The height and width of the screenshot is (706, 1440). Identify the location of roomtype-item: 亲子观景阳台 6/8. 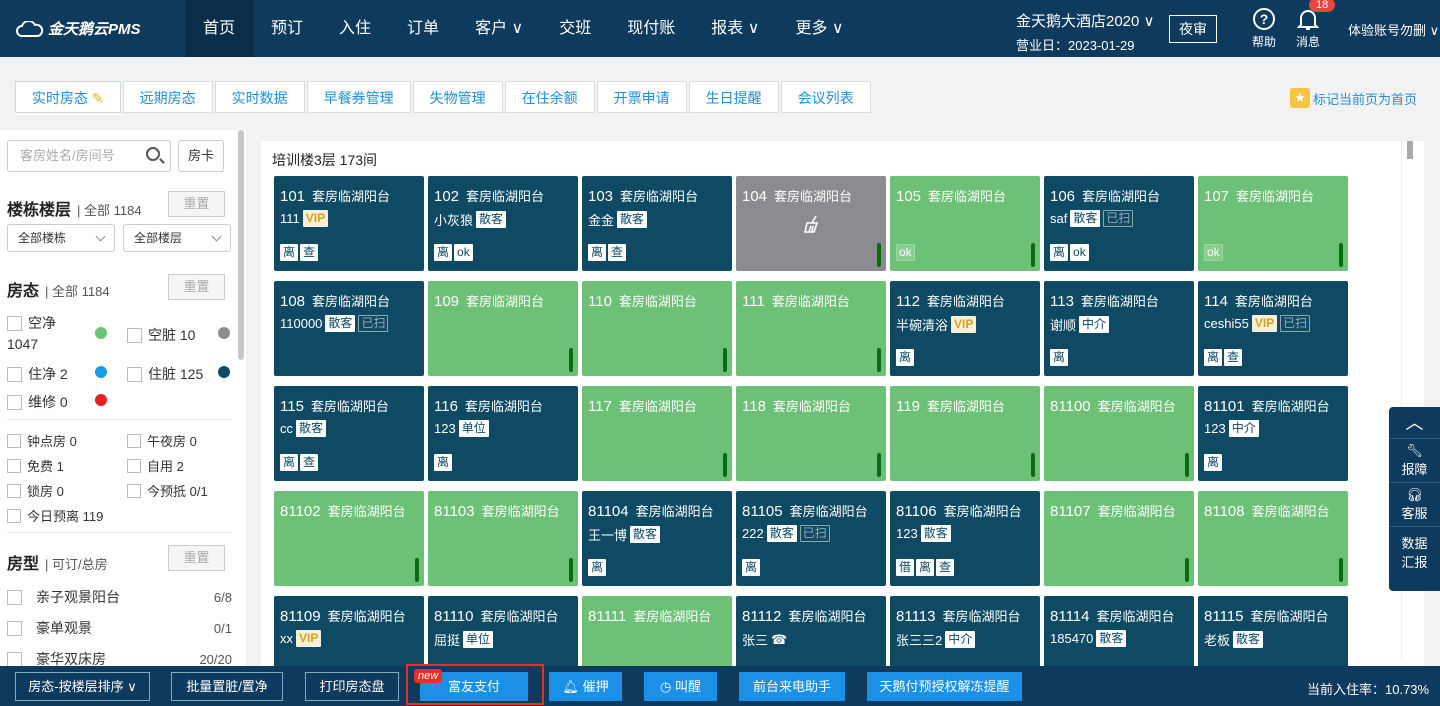
(119, 597).